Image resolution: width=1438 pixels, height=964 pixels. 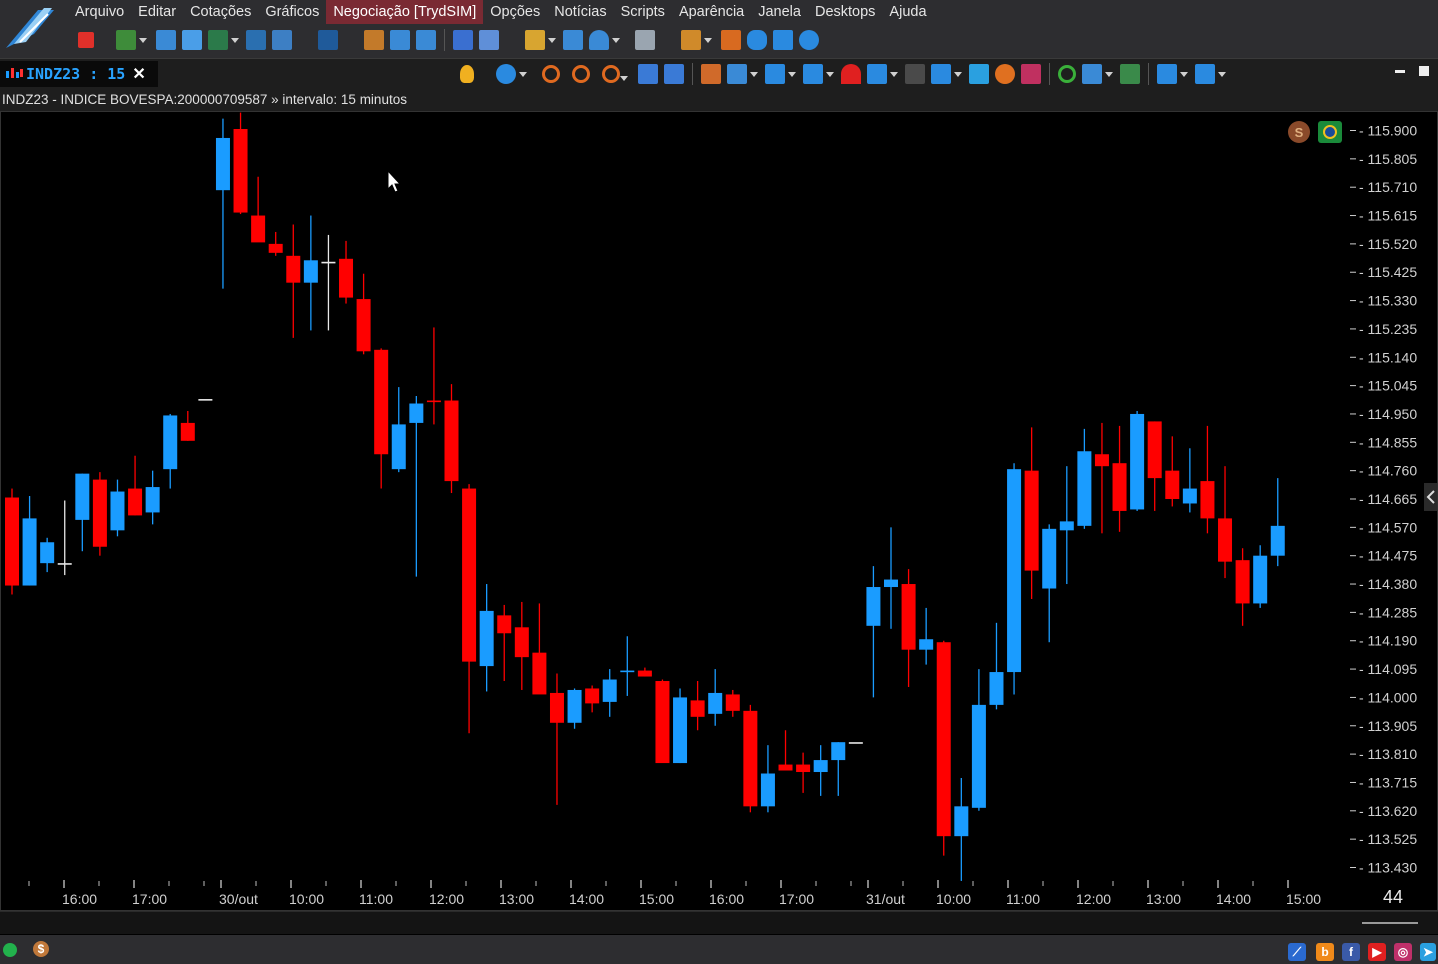 I want to click on panels-icon, so click(x=818, y=74).